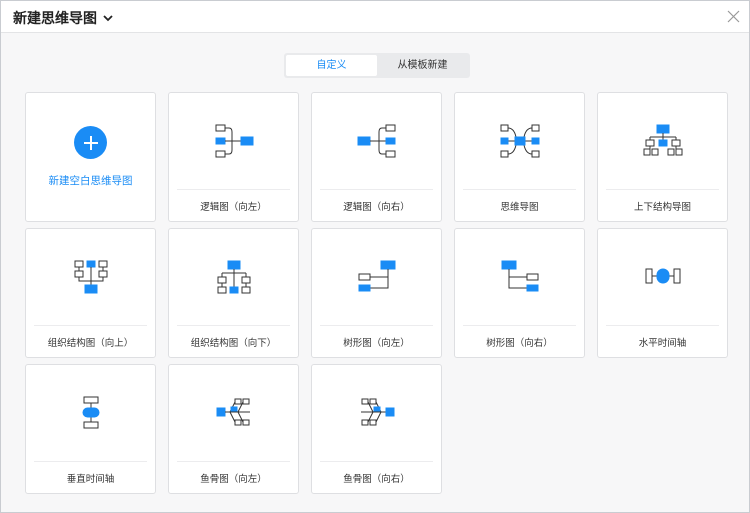  What do you see at coordinates (375, 17) in the screenshot?
I see `dialog-header: 新建思维导图` at bounding box center [375, 17].